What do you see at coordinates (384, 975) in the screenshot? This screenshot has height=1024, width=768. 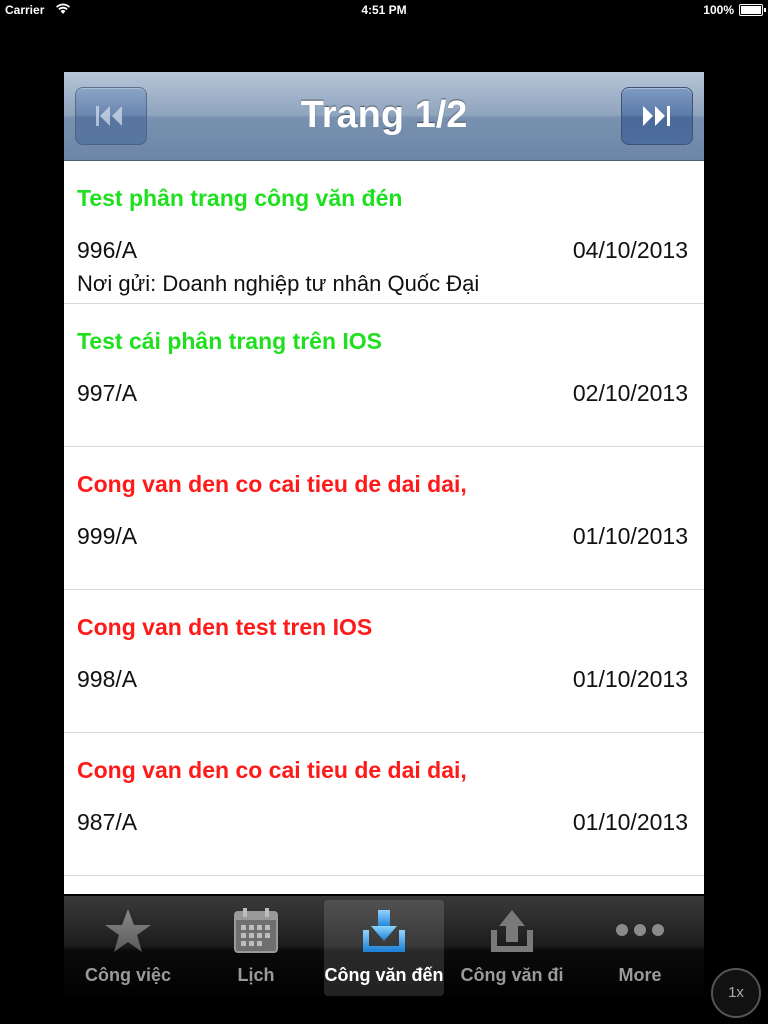 I see `tab-label: Công văn đến` at bounding box center [384, 975].